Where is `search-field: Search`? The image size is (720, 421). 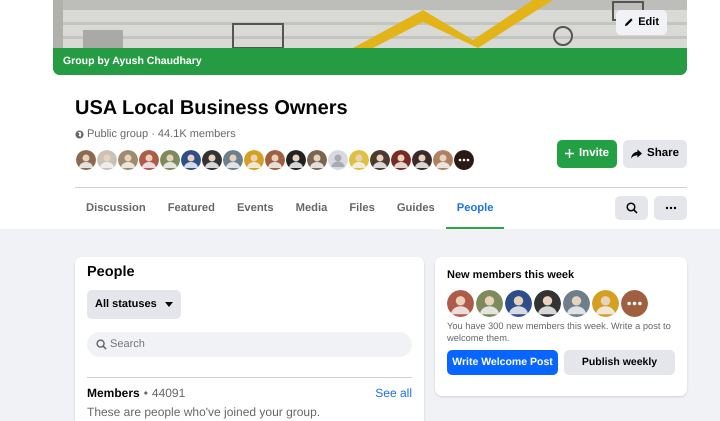 search-field: Search is located at coordinates (249, 344).